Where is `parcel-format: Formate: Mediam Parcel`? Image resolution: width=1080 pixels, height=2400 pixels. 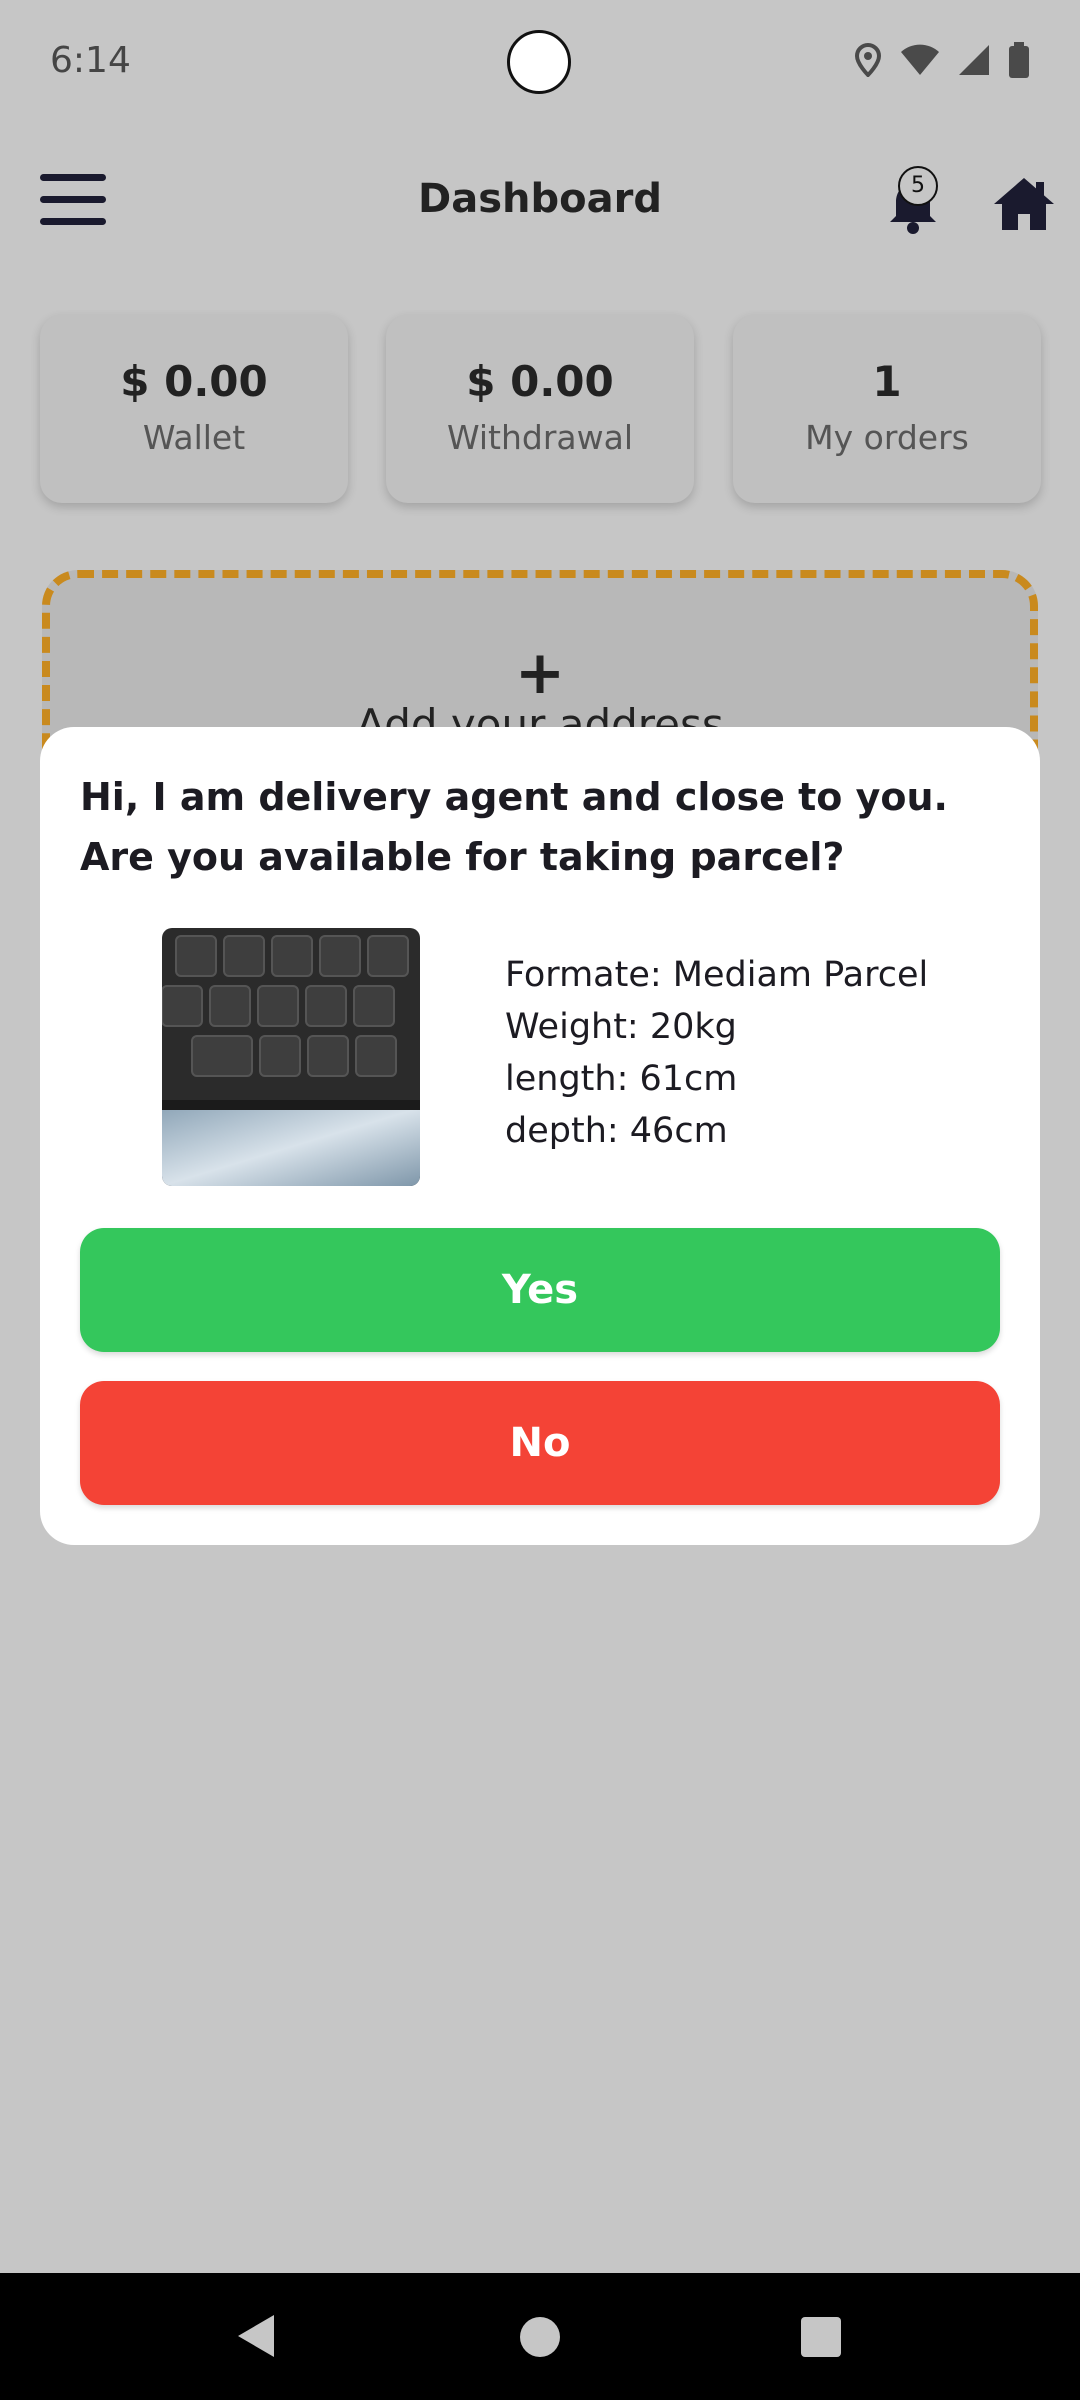 parcel-format: Formate: Mediam Parcel is located at coordinates (717, 975).